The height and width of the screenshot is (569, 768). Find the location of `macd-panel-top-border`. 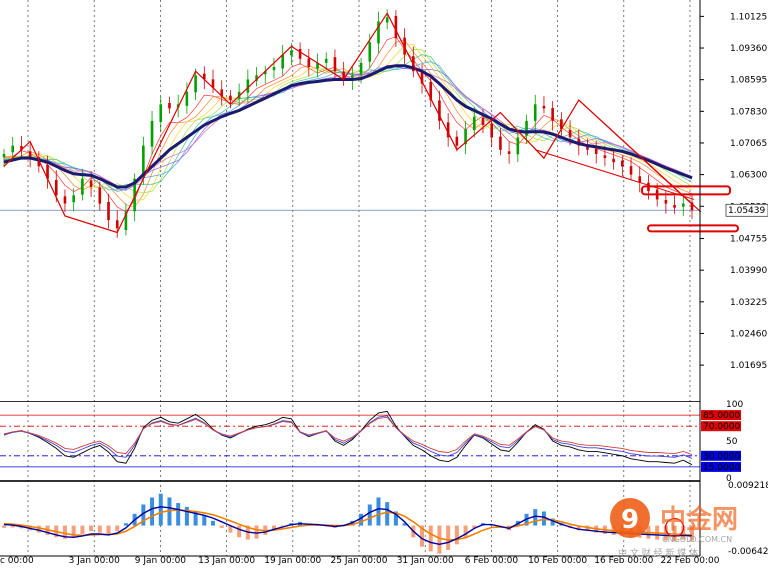

macd-panel-top-border is located at coordinates (350, 481).